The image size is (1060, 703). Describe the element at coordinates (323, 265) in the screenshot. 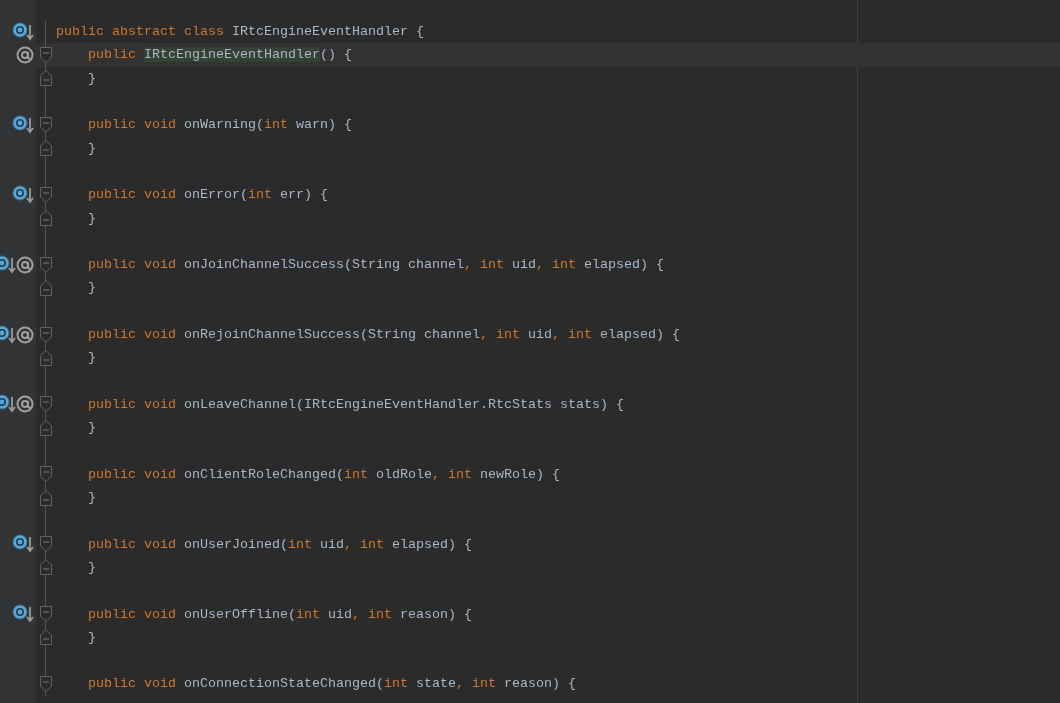

I see `code-token: onJoinChannelSuccess(String channel` at that location.